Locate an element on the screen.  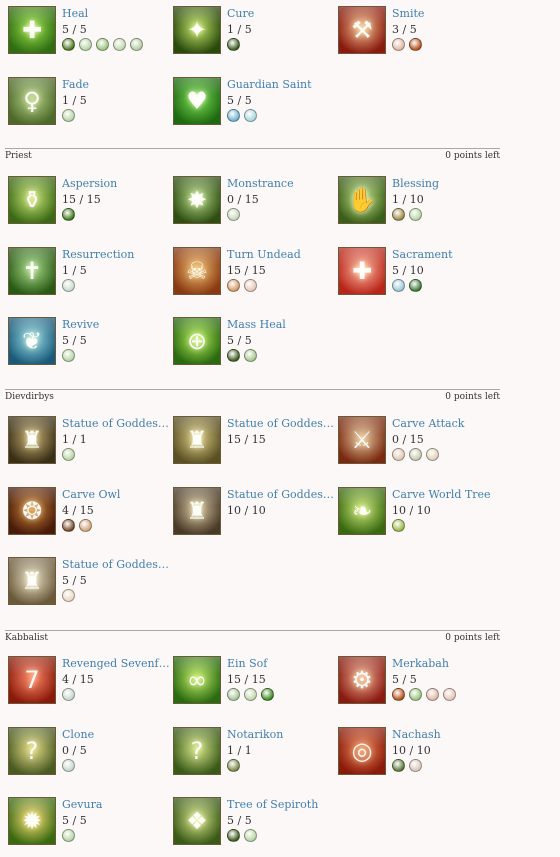
skill-name-link: Revive is located at coordinates (116, 325).